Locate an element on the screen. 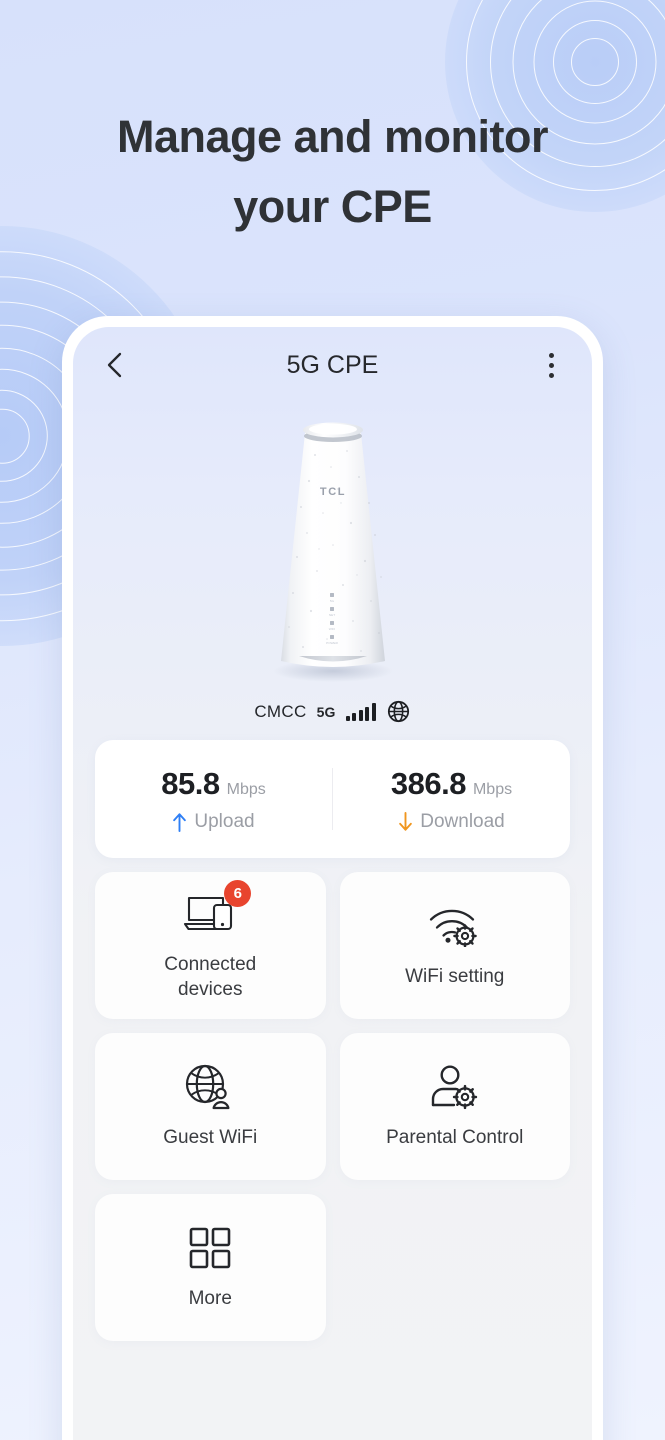 This screenshot has width=665, height=1440. tile-label-more: More is located at coordinates (210, 1299).